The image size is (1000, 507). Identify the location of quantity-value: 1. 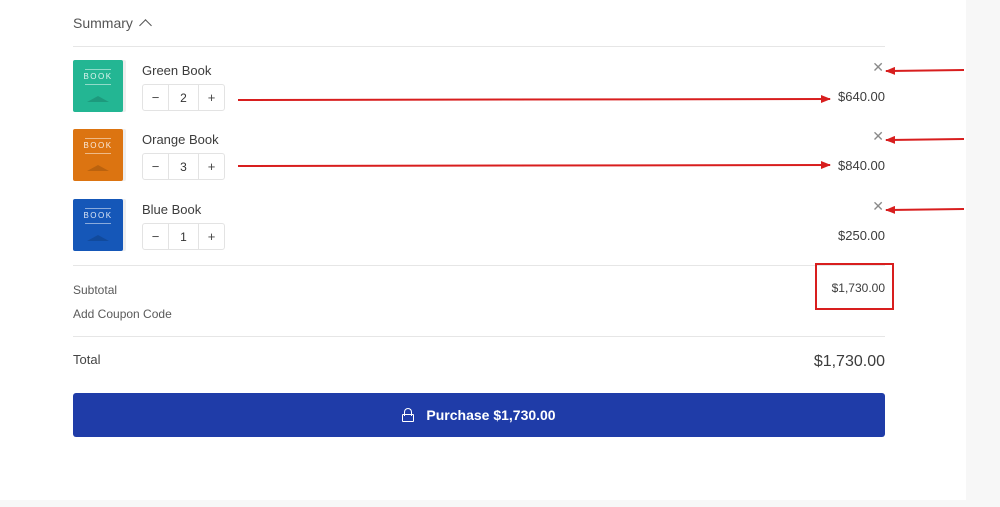
(183, 236).